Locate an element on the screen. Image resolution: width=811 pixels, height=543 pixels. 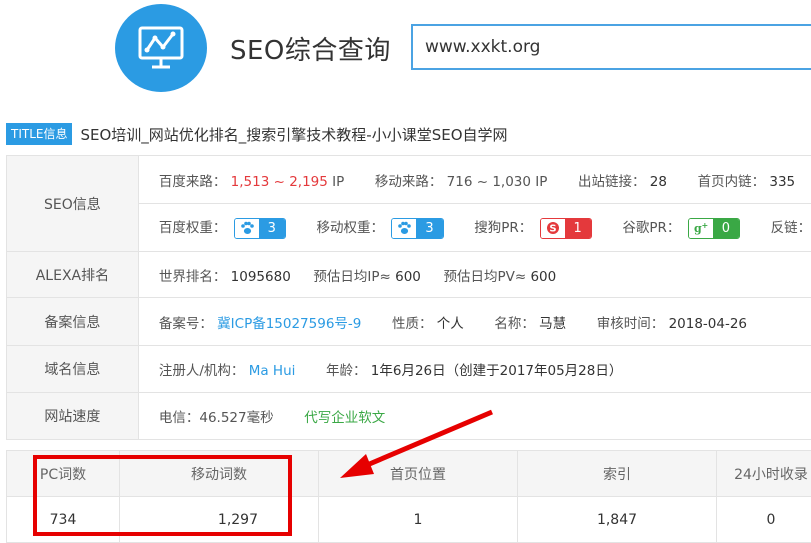
world-rank-label: 世界排名： is located at coordinates (193, 277).